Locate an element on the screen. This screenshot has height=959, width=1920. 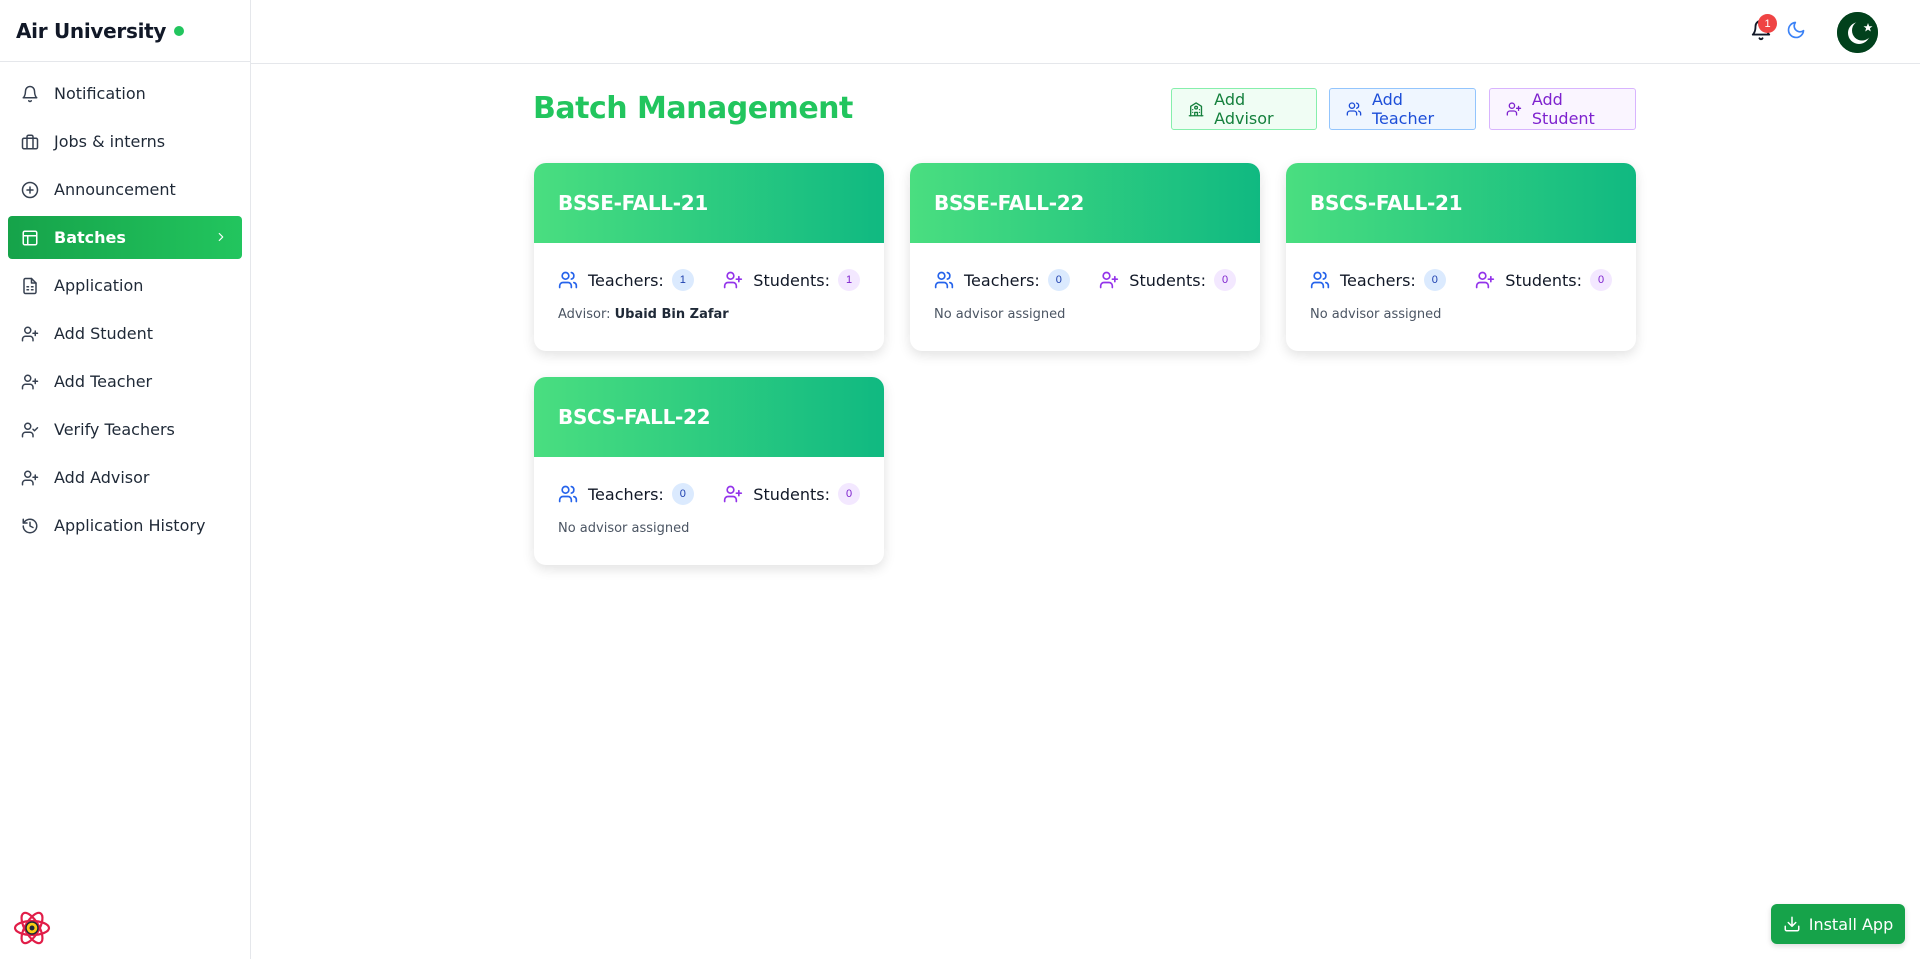
briefcase-icon is located at coordinates (30, 142).